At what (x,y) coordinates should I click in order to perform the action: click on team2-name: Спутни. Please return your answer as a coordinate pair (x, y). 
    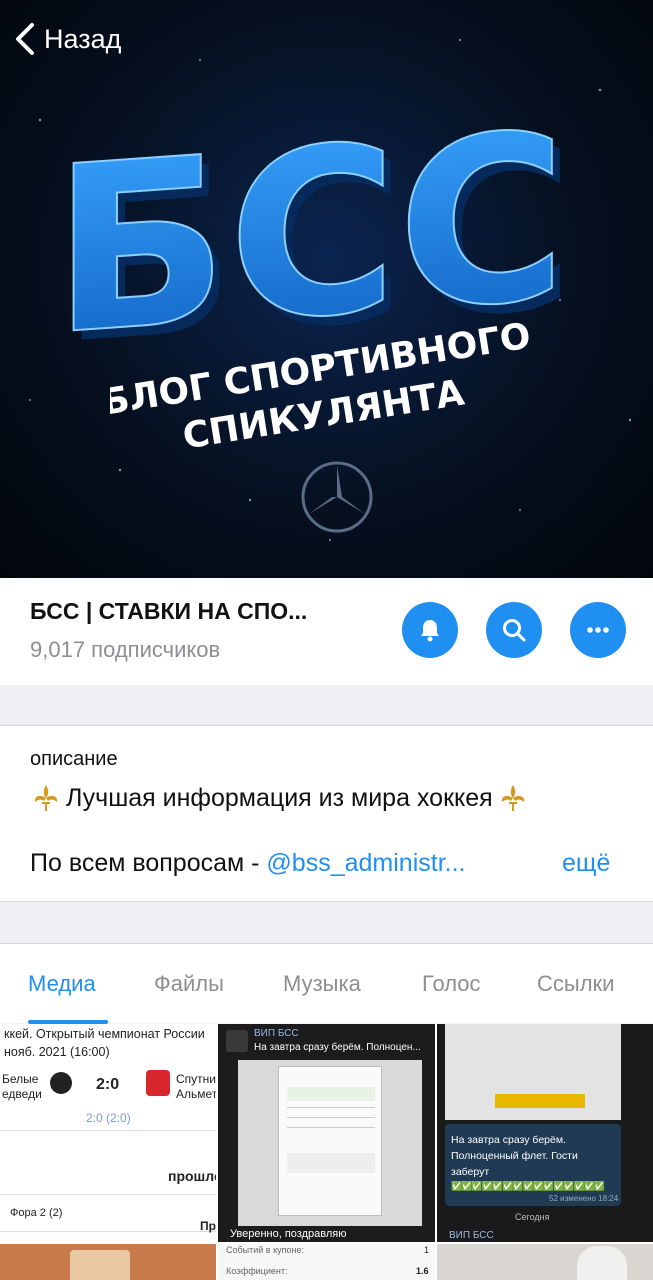
    Looking at the image, I should click on (196, 1079).